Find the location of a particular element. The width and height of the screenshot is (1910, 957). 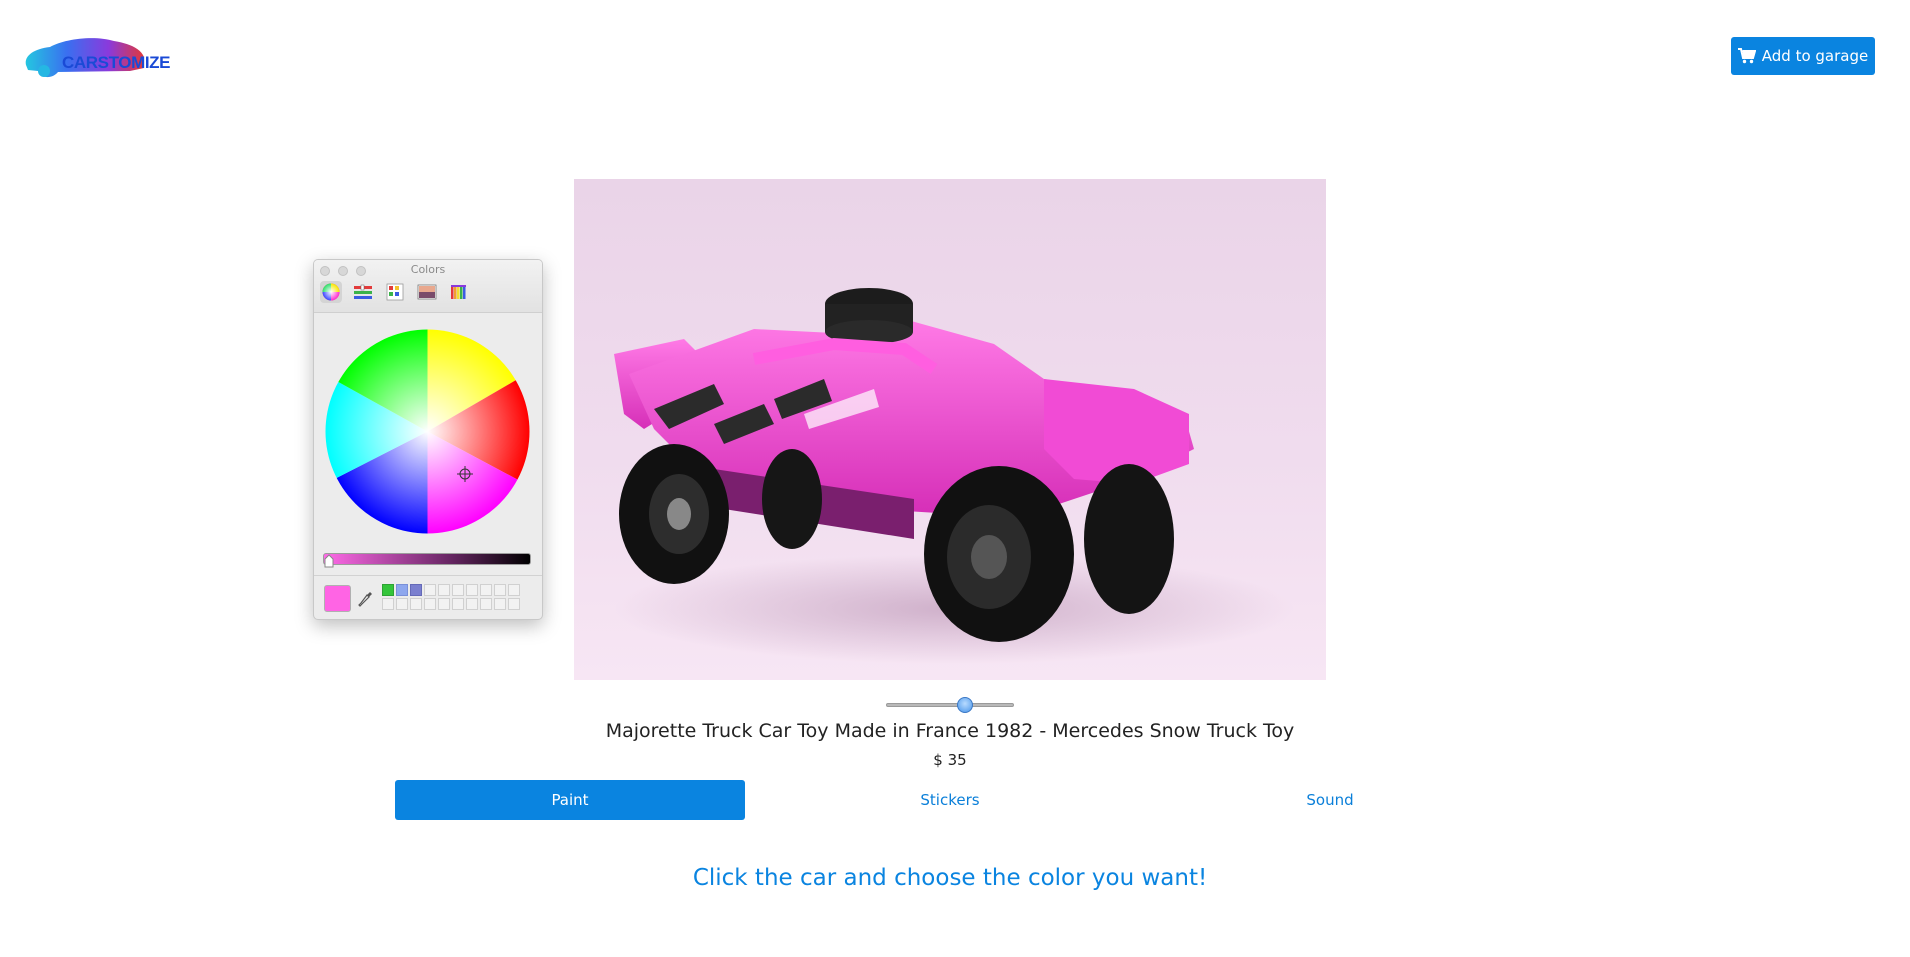

slider-thumb is located at coordinates (965, 705).